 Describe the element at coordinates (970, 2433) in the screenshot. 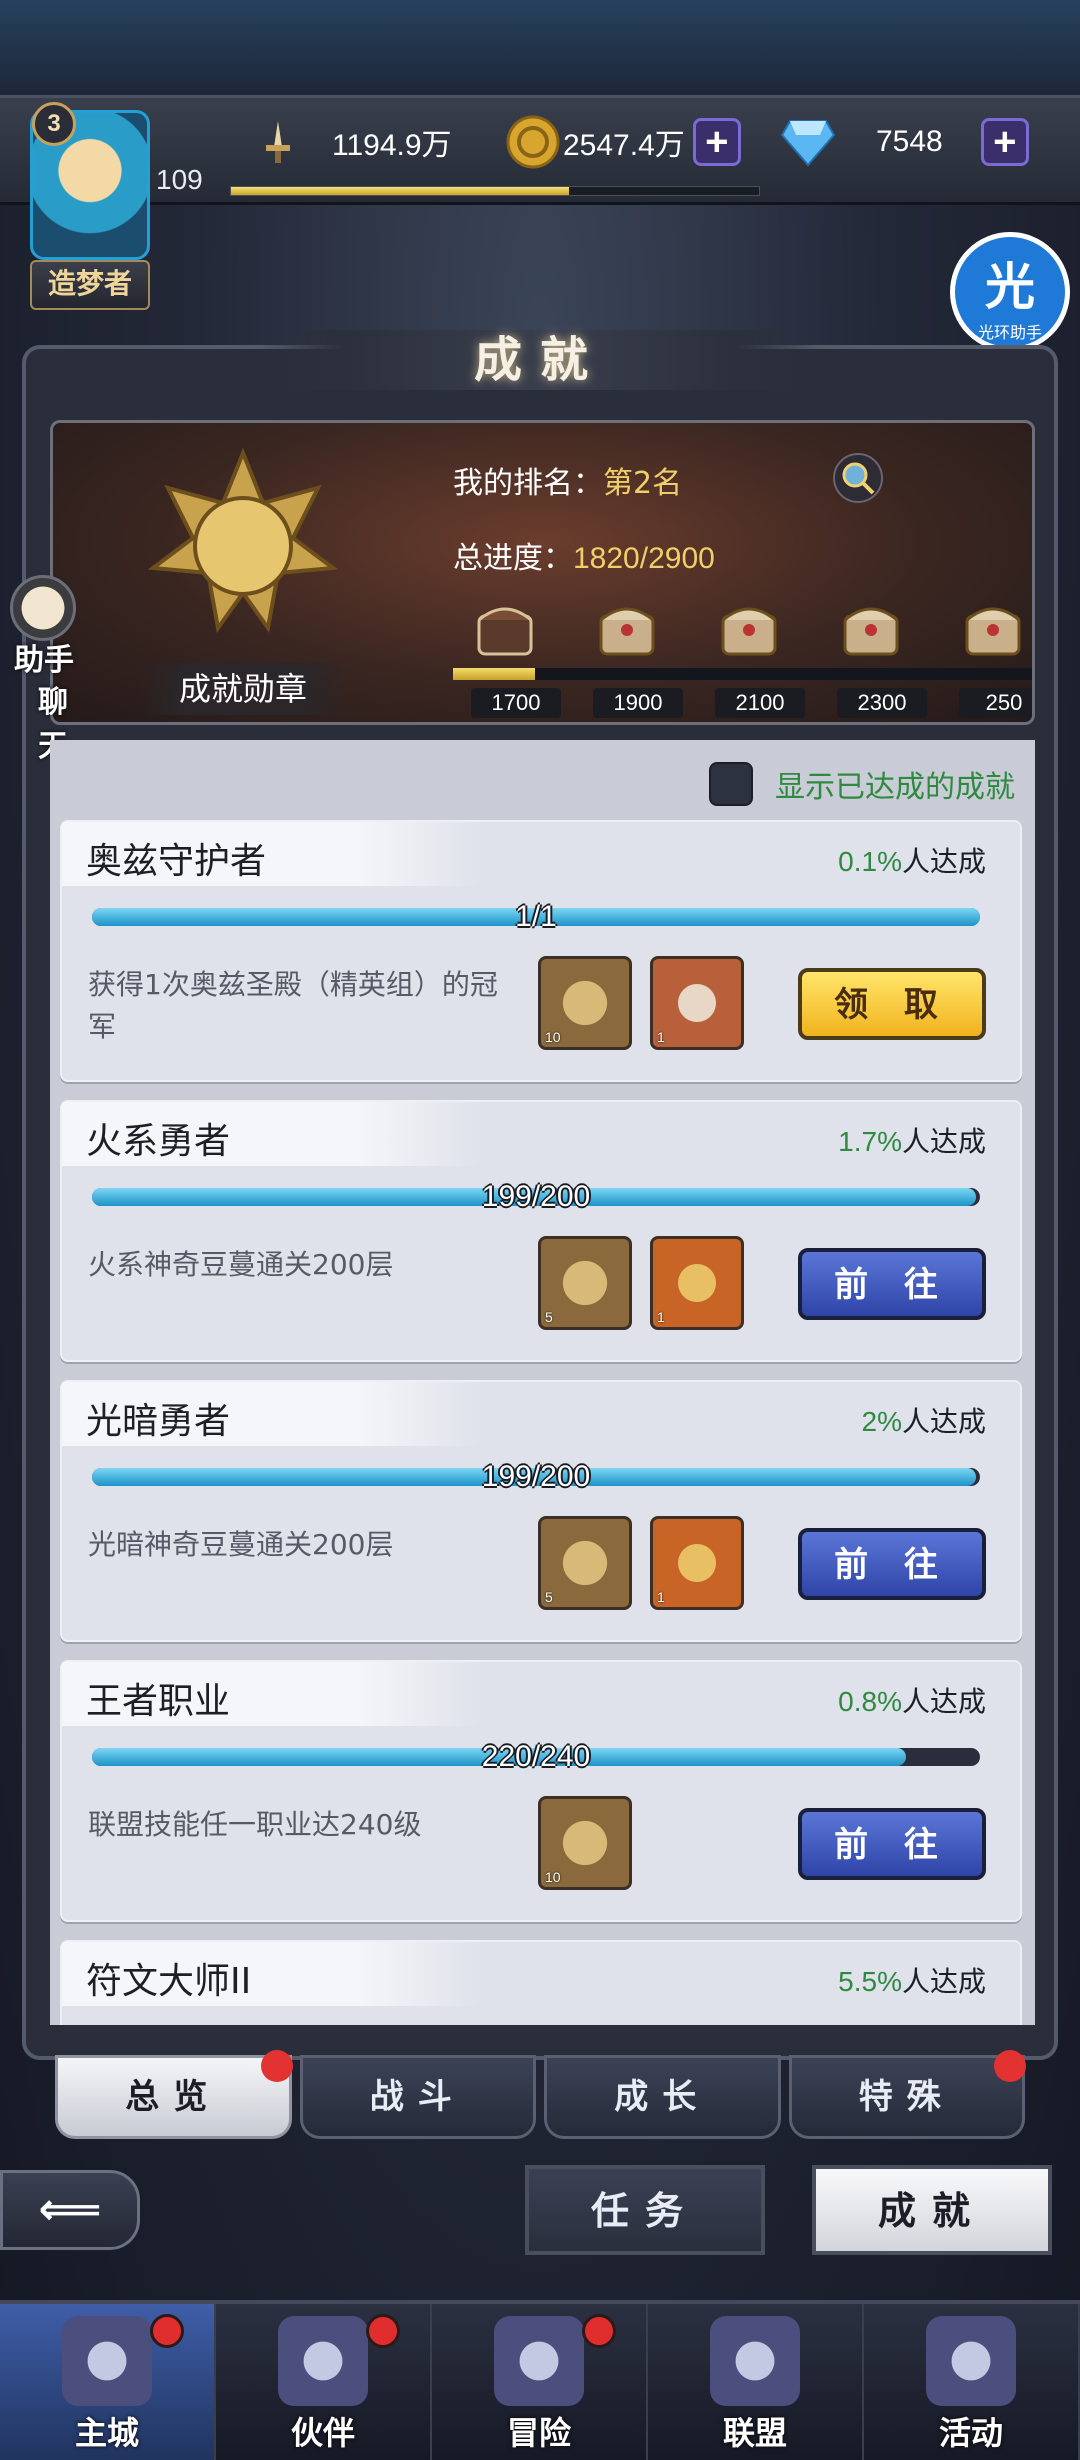

I see `nav-label: 活动` at that location.